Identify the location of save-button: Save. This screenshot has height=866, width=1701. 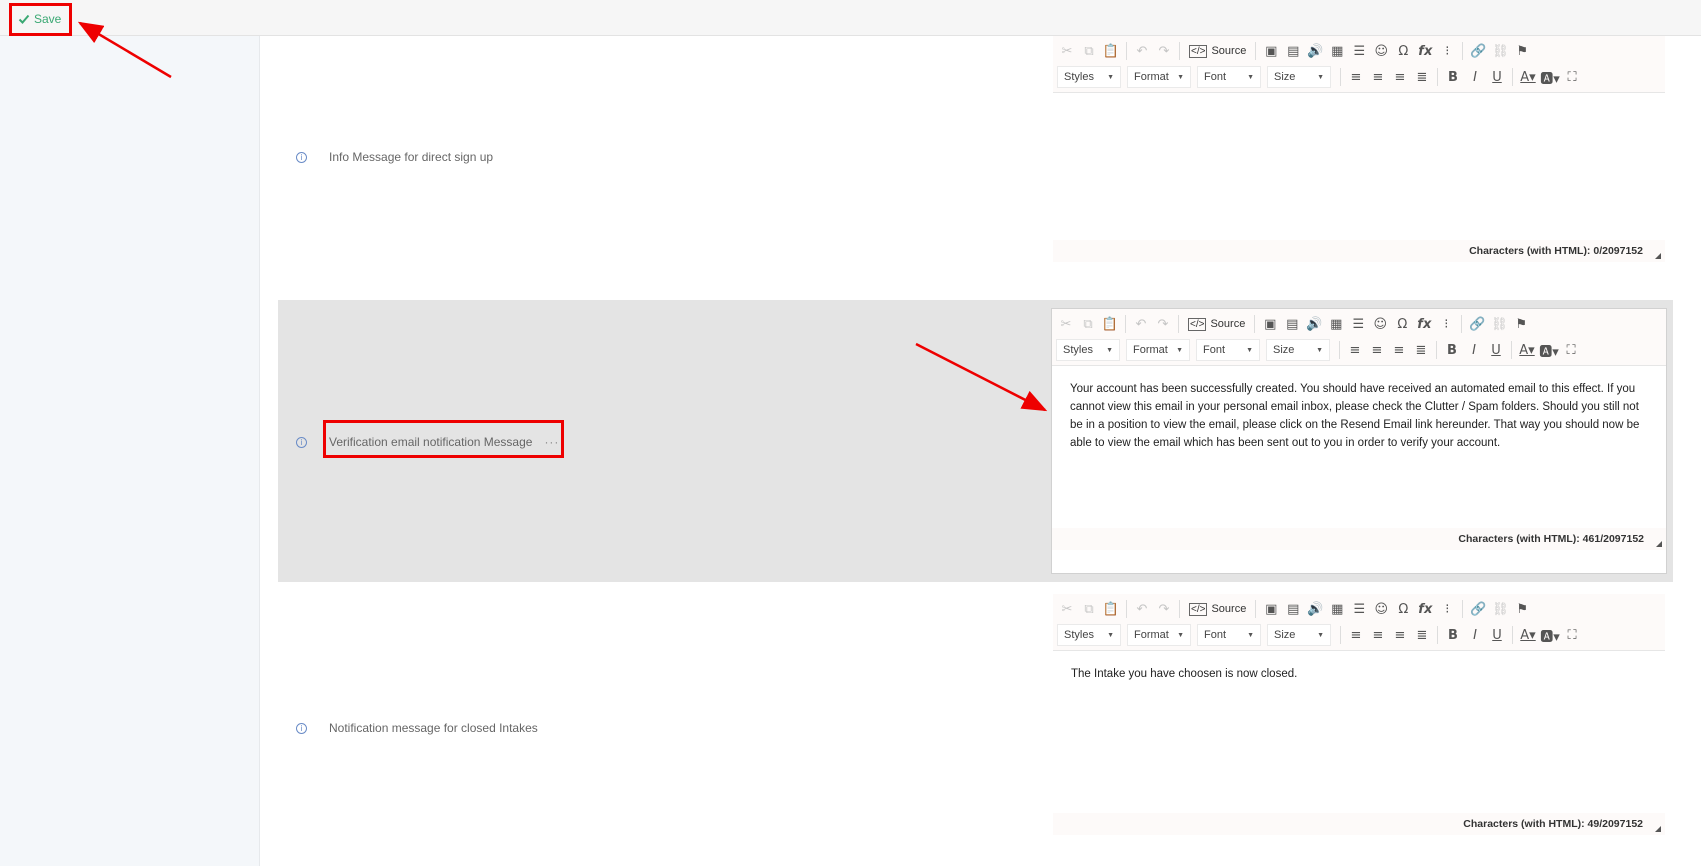
(39, 19).